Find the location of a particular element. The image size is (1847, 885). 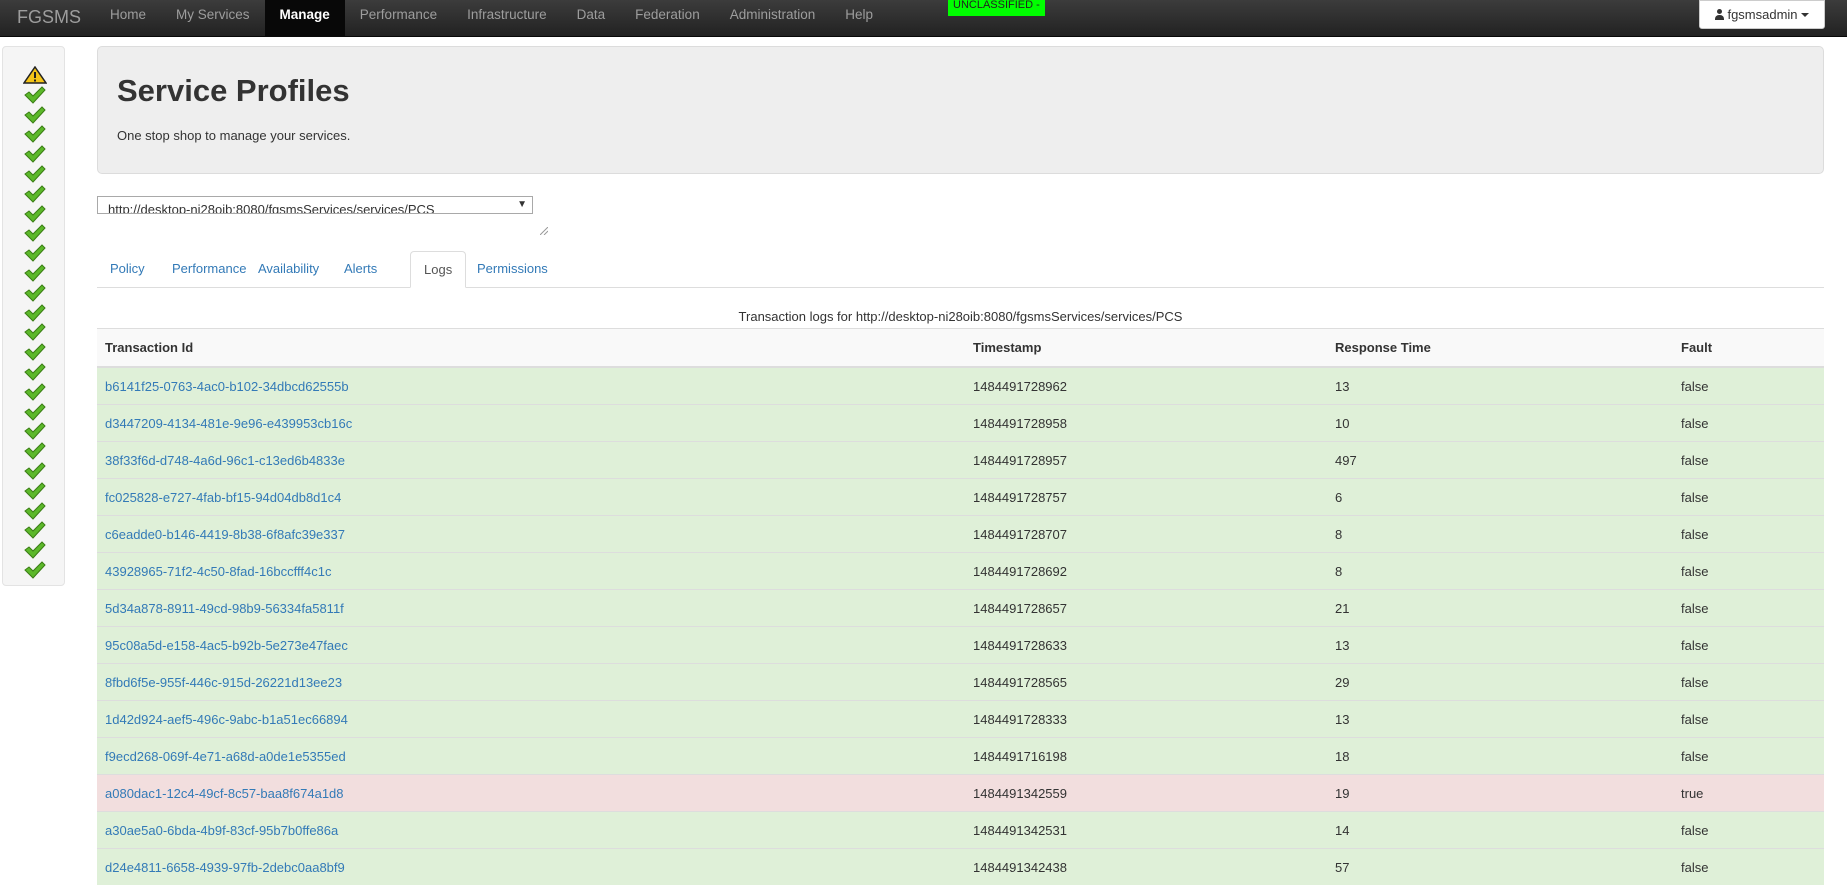

nav-item-performance: Performance is located at coordinates (398, 18).